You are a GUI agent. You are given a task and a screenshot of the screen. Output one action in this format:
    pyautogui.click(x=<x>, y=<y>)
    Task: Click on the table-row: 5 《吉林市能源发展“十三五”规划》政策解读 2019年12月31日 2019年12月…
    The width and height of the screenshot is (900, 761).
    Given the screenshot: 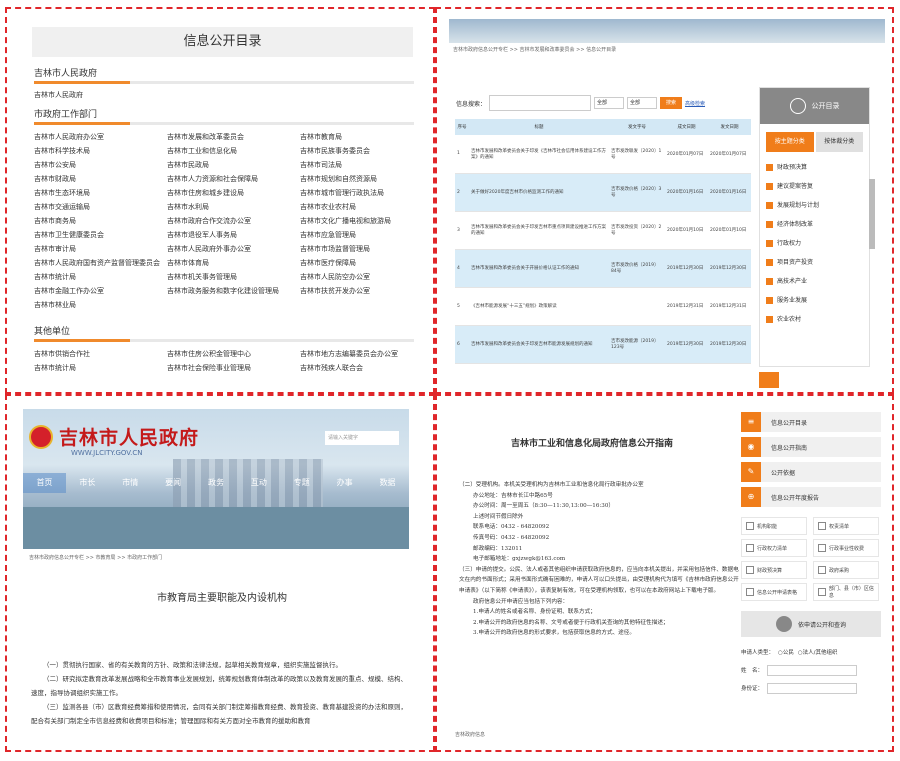 What is the action you would take?
    pyautogui.click(x=603, y=306)
    